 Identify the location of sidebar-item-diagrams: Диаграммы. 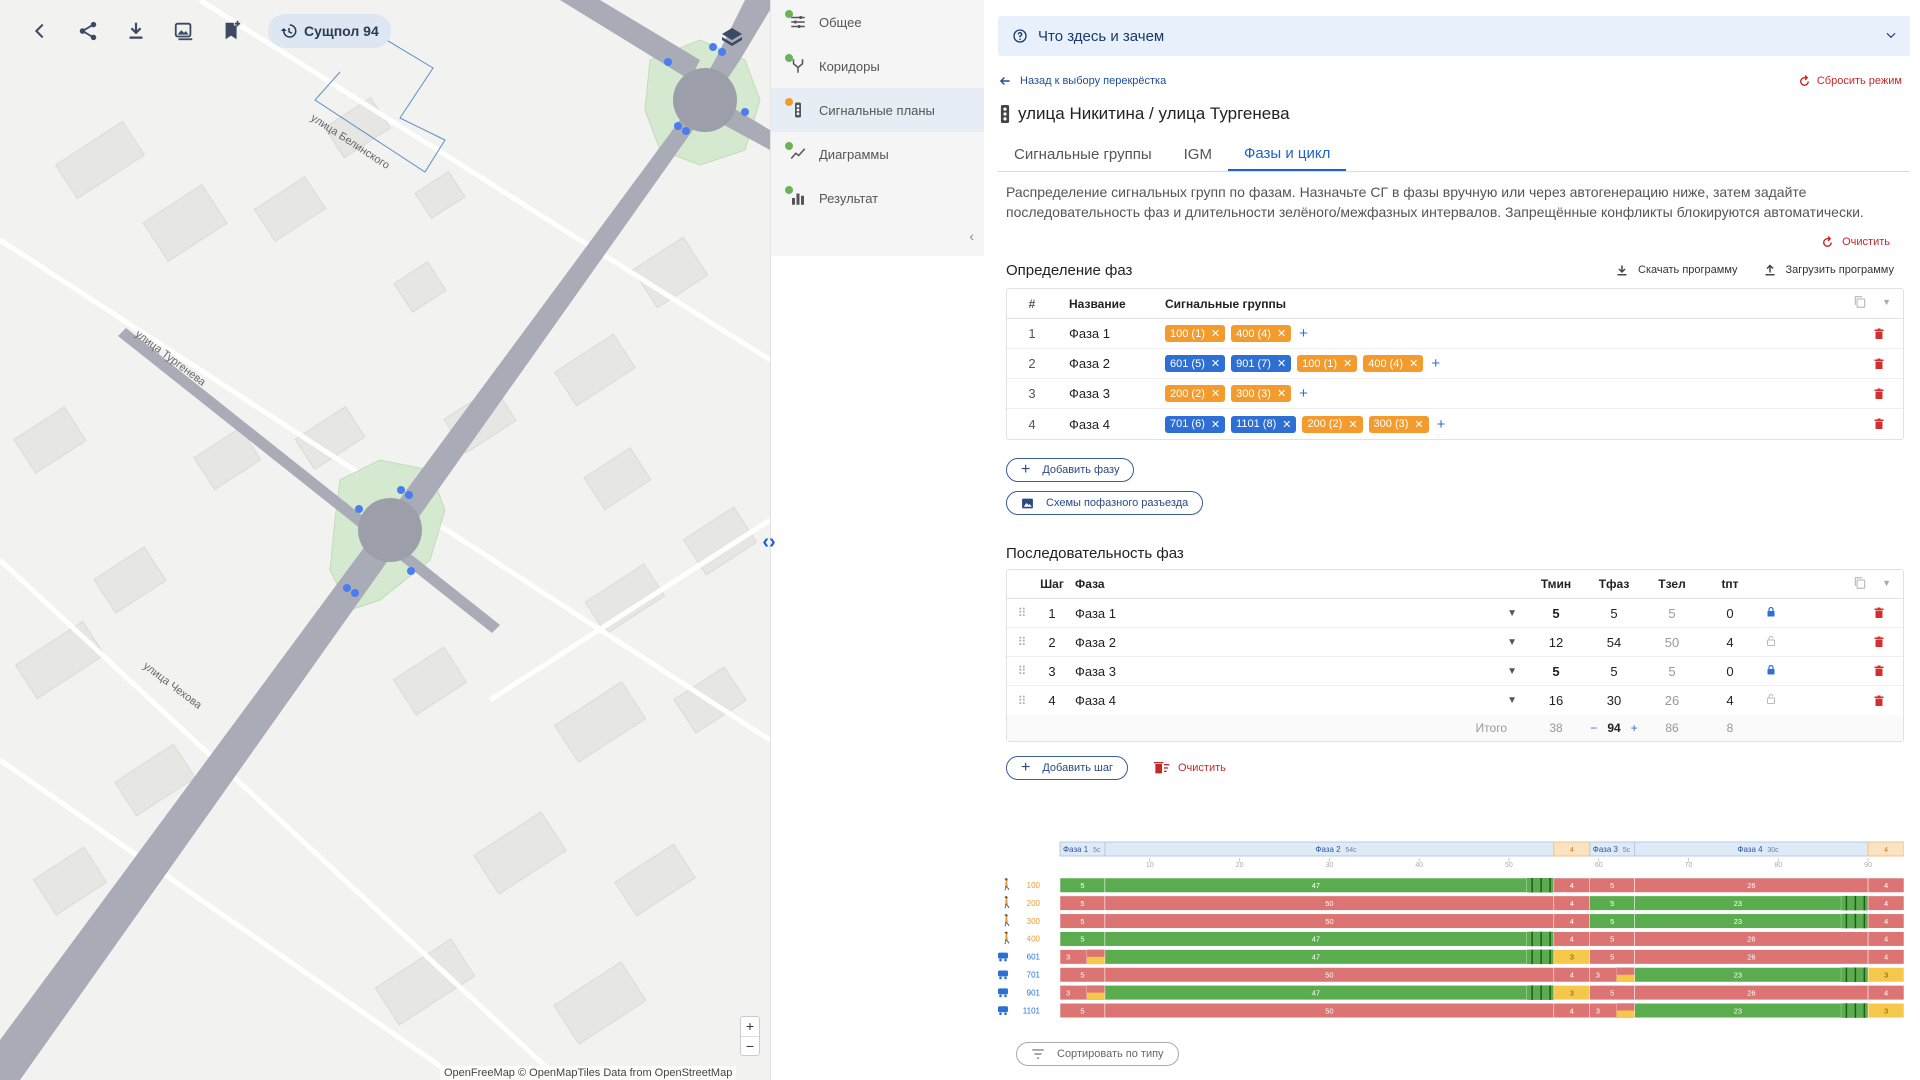
(877, 154).